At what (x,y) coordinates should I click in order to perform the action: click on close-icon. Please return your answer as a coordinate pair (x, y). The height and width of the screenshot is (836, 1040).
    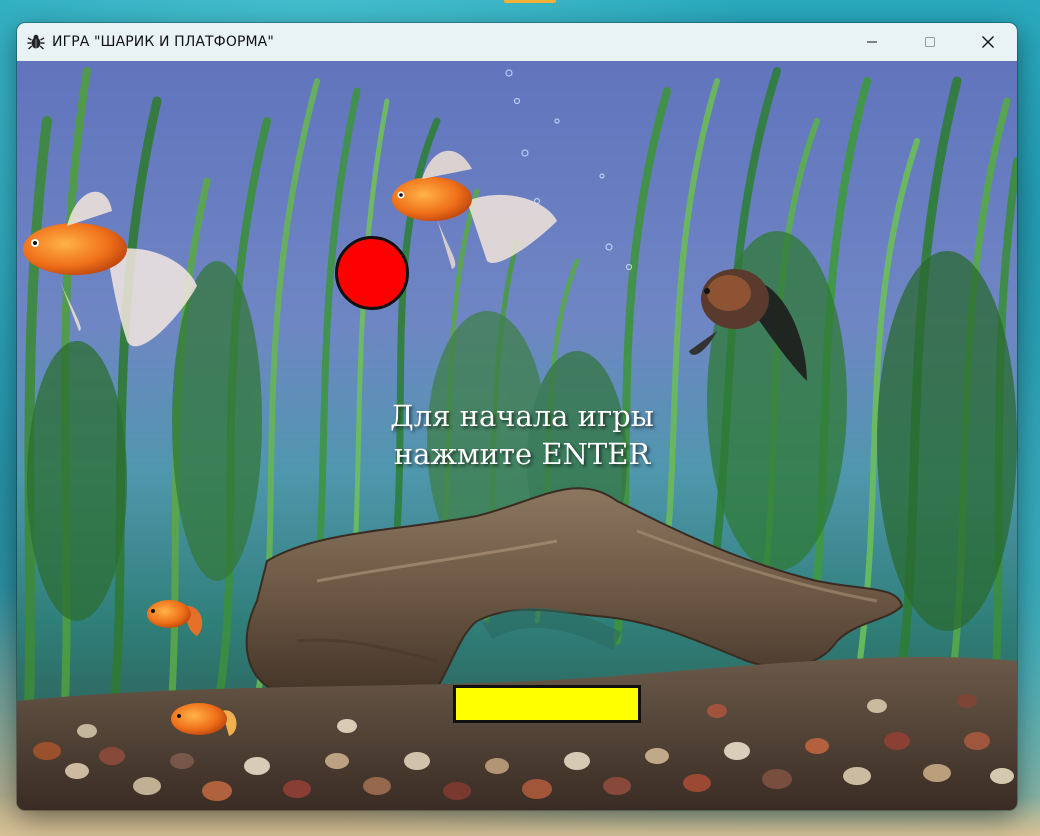
    Looking at the image, I should click on (988, 42).